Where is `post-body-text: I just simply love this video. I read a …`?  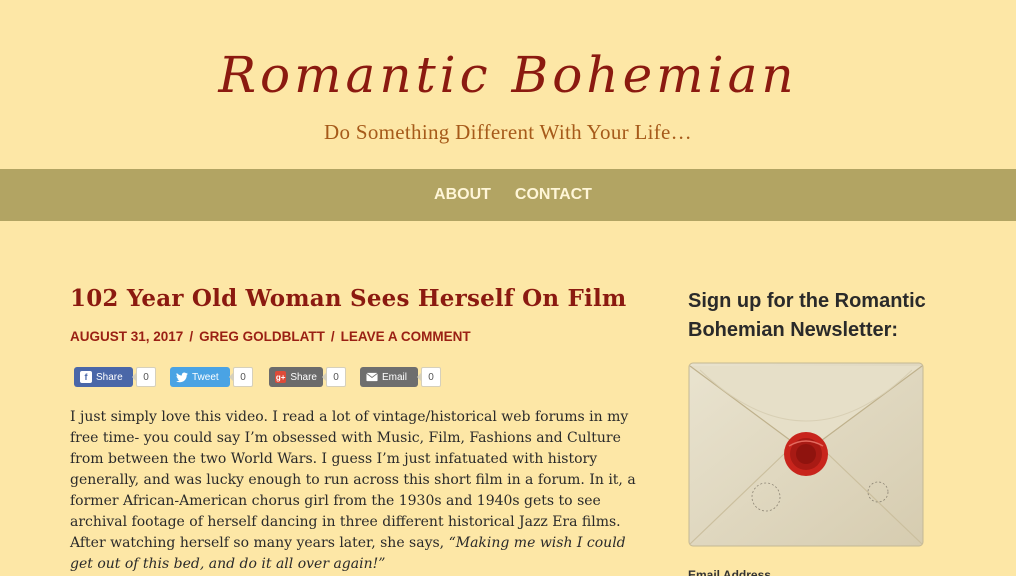
post-body-text: I just simply love this video. I read a … is located at coordinates (353, 480).